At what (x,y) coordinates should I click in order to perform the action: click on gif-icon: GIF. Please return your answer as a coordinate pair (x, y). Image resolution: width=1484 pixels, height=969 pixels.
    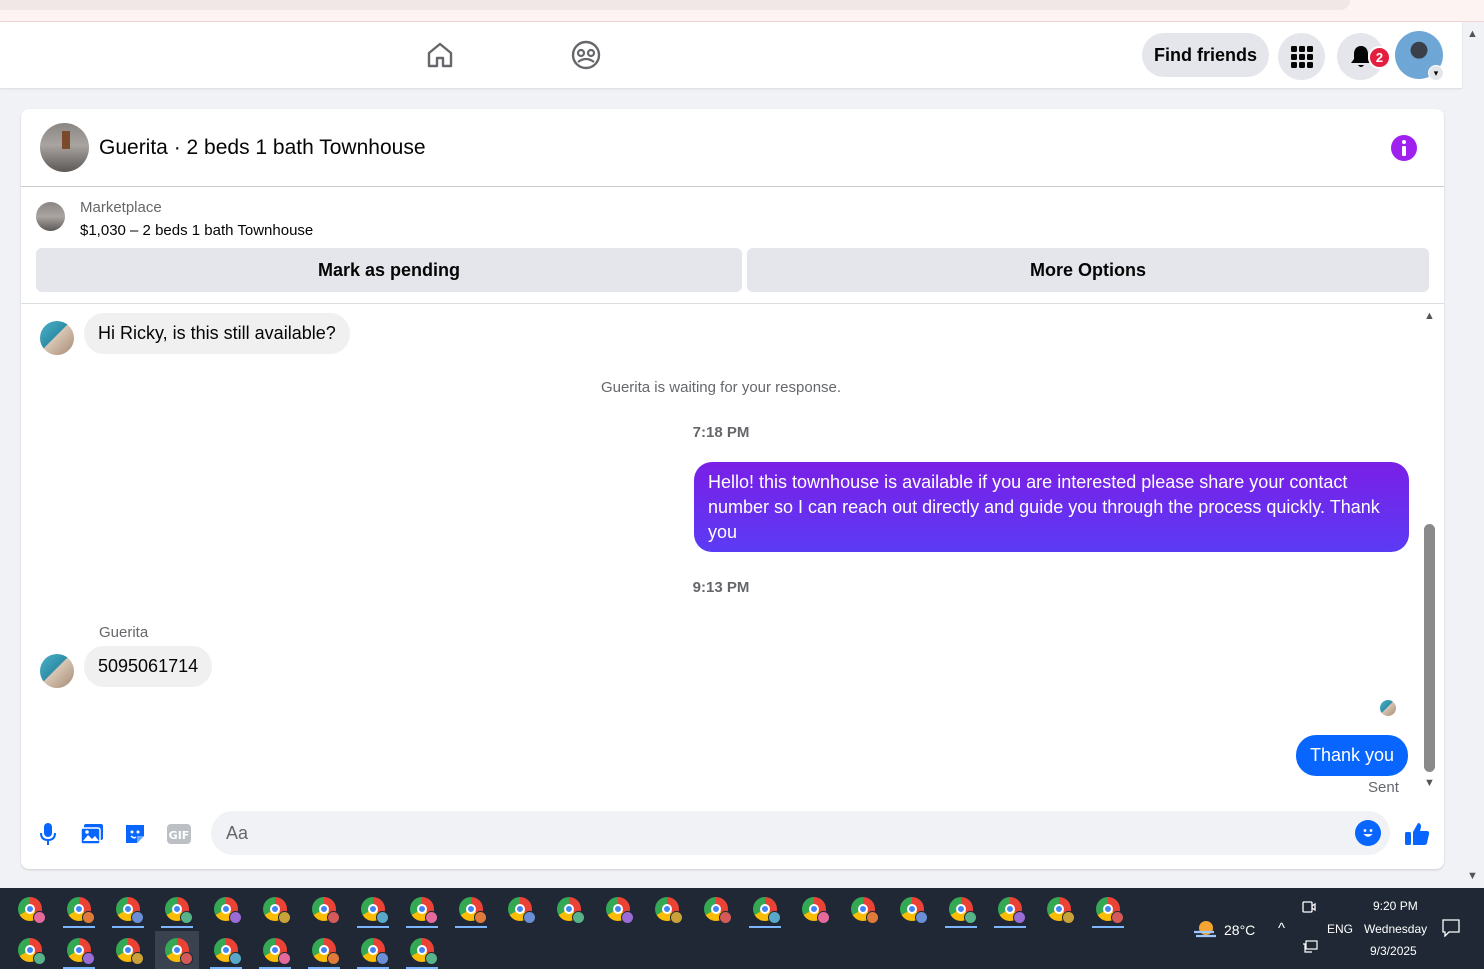
    Looking at the image, I should click on (179, 834).